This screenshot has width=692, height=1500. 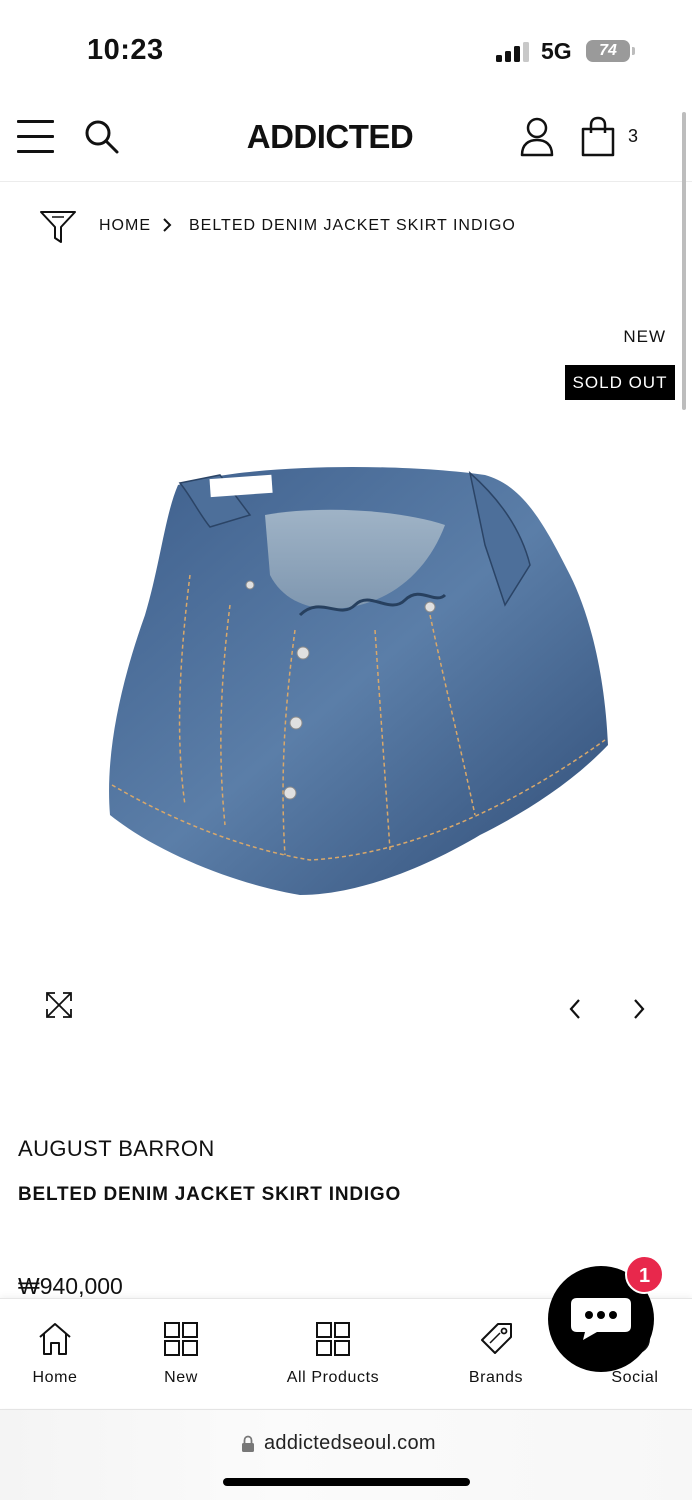 I want to click on search-icon, so click(x=102, y=137).